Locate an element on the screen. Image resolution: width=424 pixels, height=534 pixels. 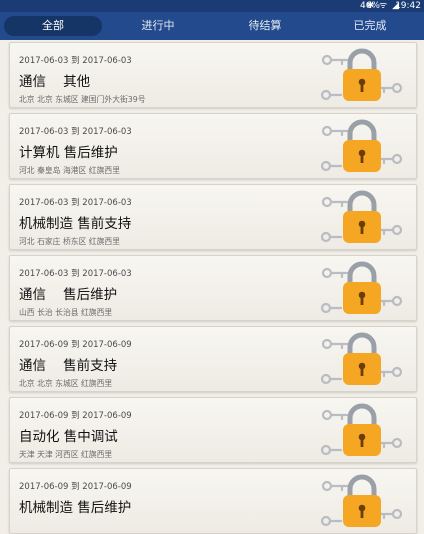
tab-completed: 已完成 is located at coordinates (370, 26).